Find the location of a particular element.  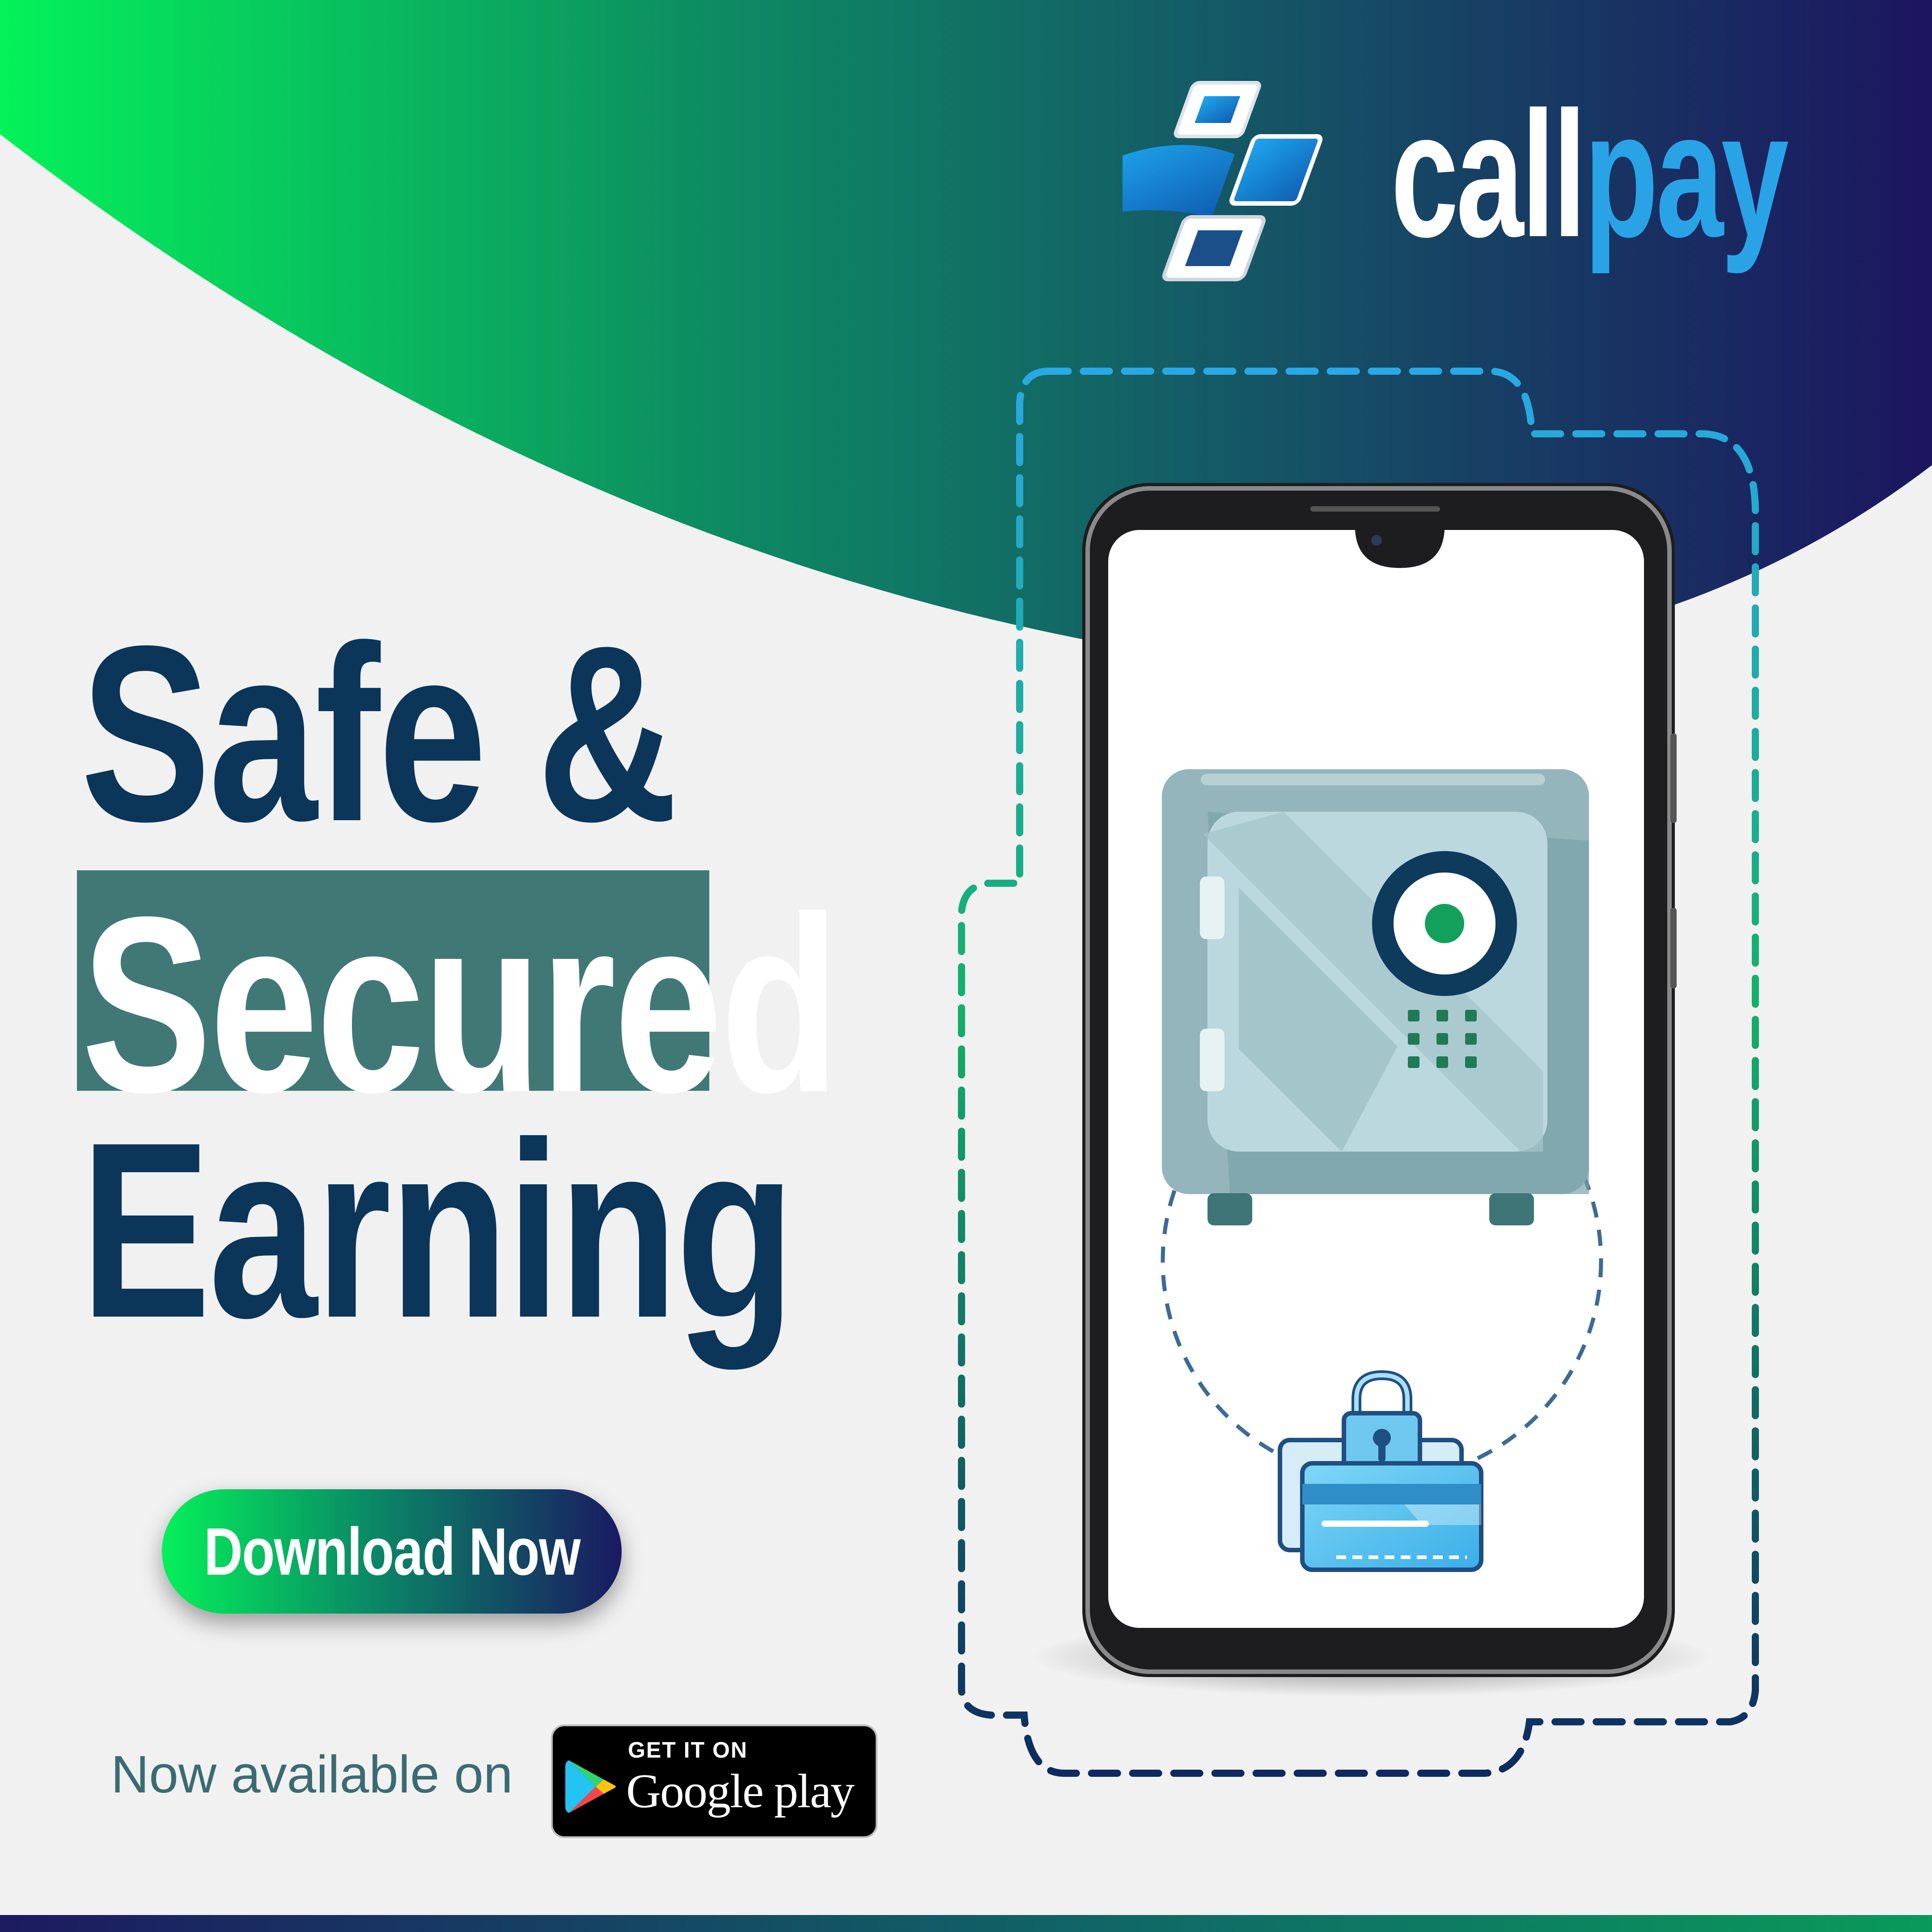

download-now-label: Download Now is located at coordinates (391, 1551).